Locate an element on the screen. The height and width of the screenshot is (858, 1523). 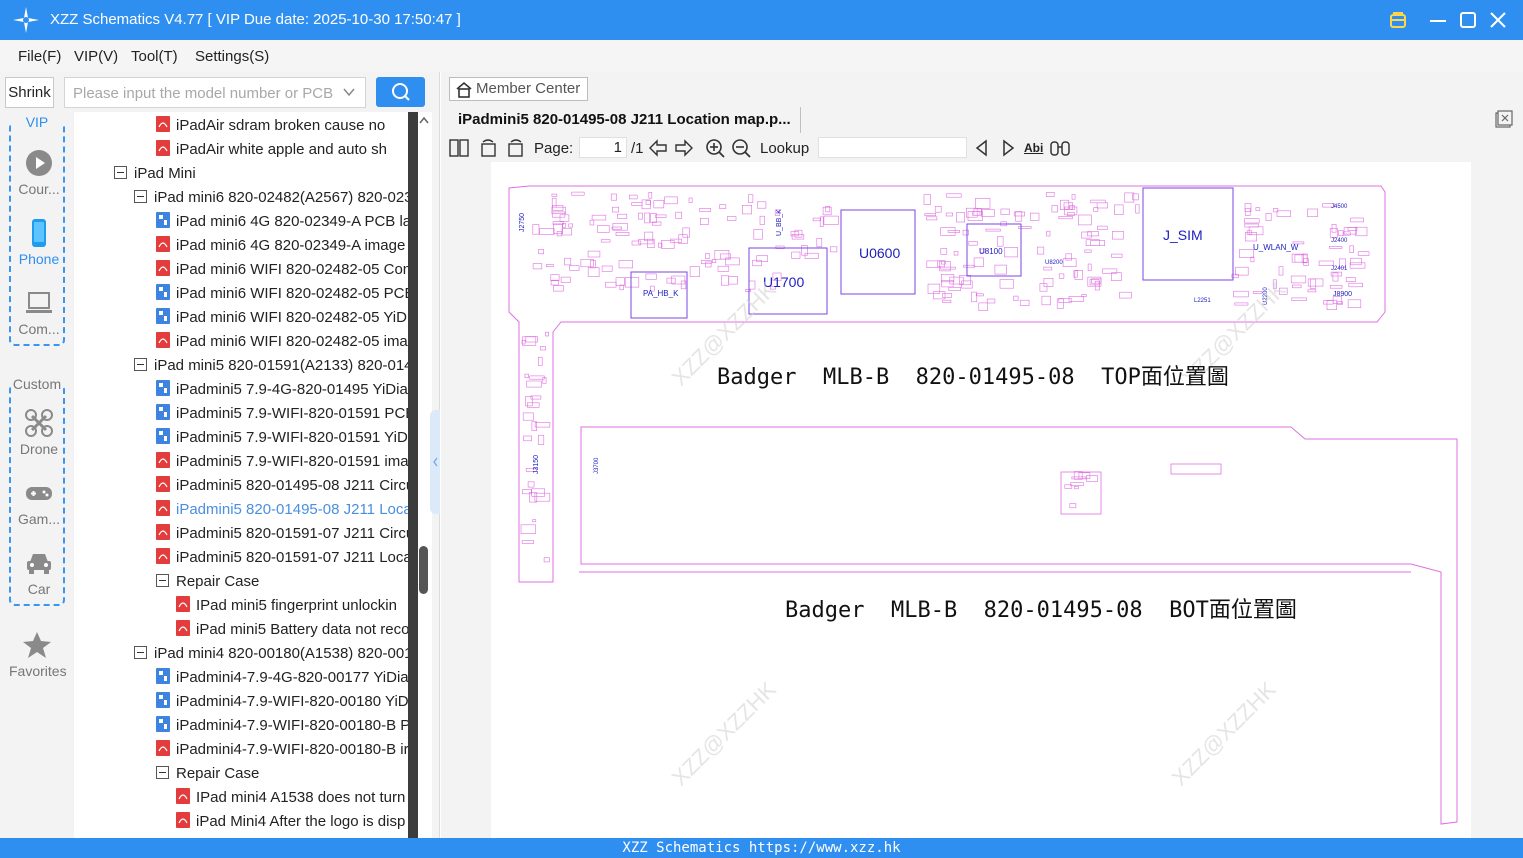
menu-tool: Tool(T) is located at coordinates (154, 56).